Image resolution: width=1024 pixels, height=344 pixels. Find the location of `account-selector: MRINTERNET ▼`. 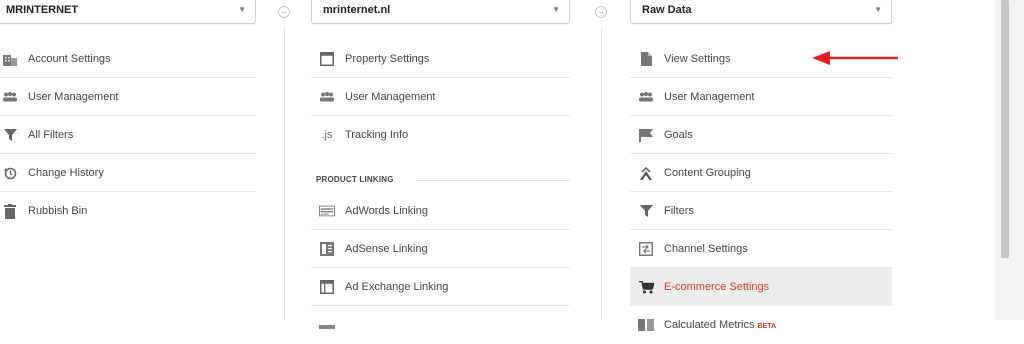

account-selector: MRINTERNET ▼ is located at coordinates (128, 12).